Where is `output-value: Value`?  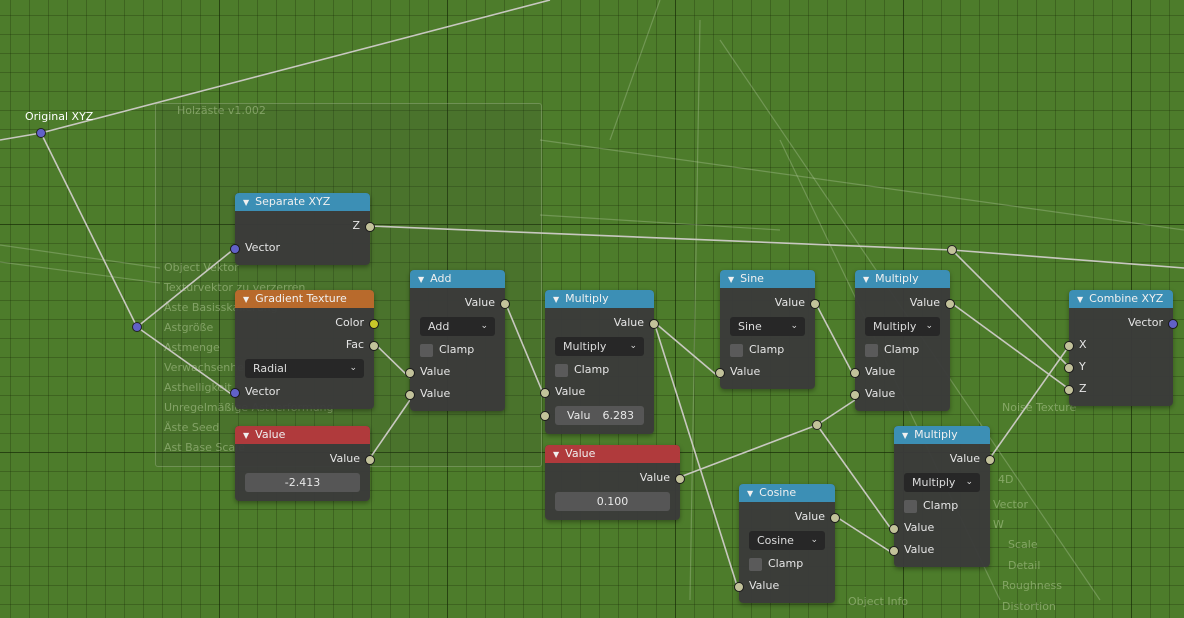
output-value: Value is located at coordinates (905, 303).